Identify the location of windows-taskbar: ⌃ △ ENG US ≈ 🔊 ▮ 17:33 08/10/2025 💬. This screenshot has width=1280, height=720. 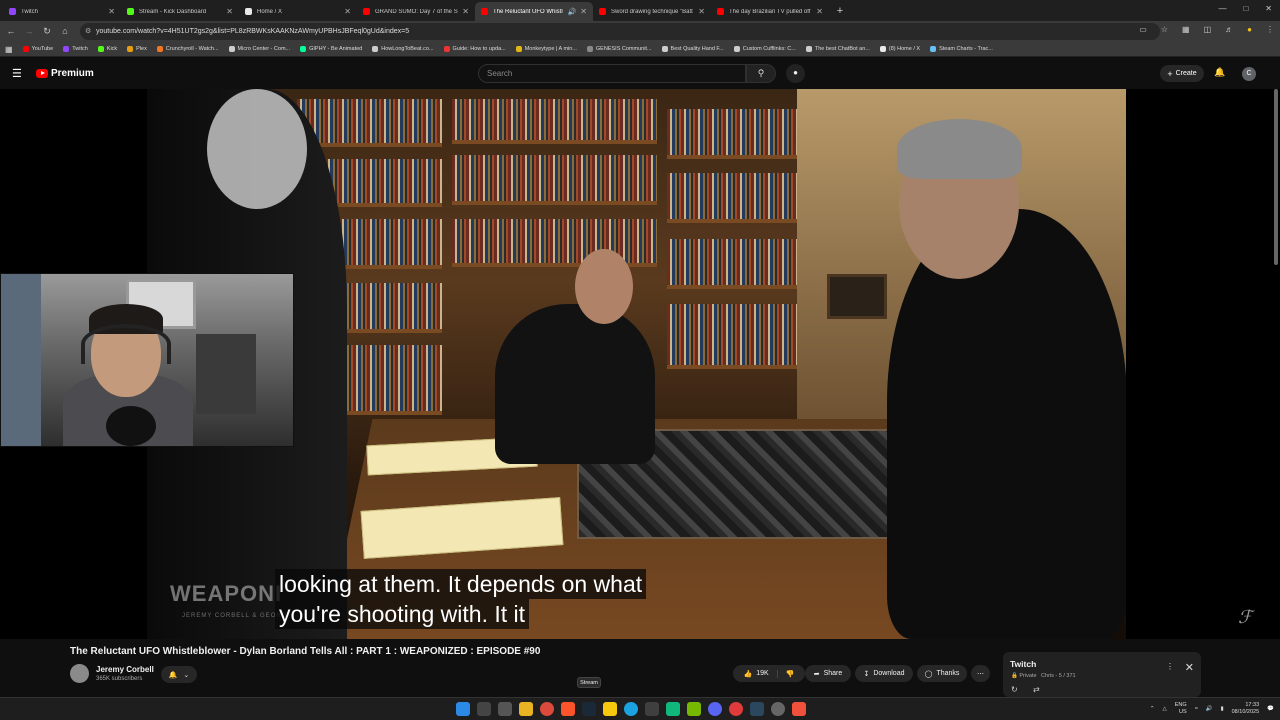
(640, 708).